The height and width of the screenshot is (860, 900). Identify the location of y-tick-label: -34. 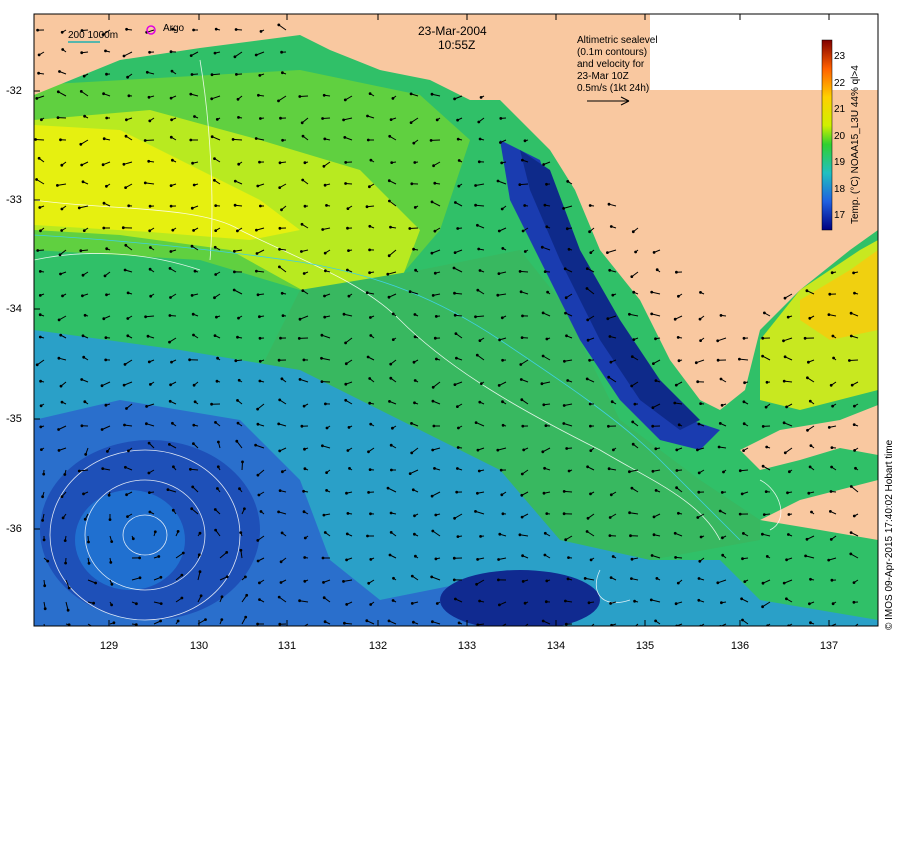
(18, 309).